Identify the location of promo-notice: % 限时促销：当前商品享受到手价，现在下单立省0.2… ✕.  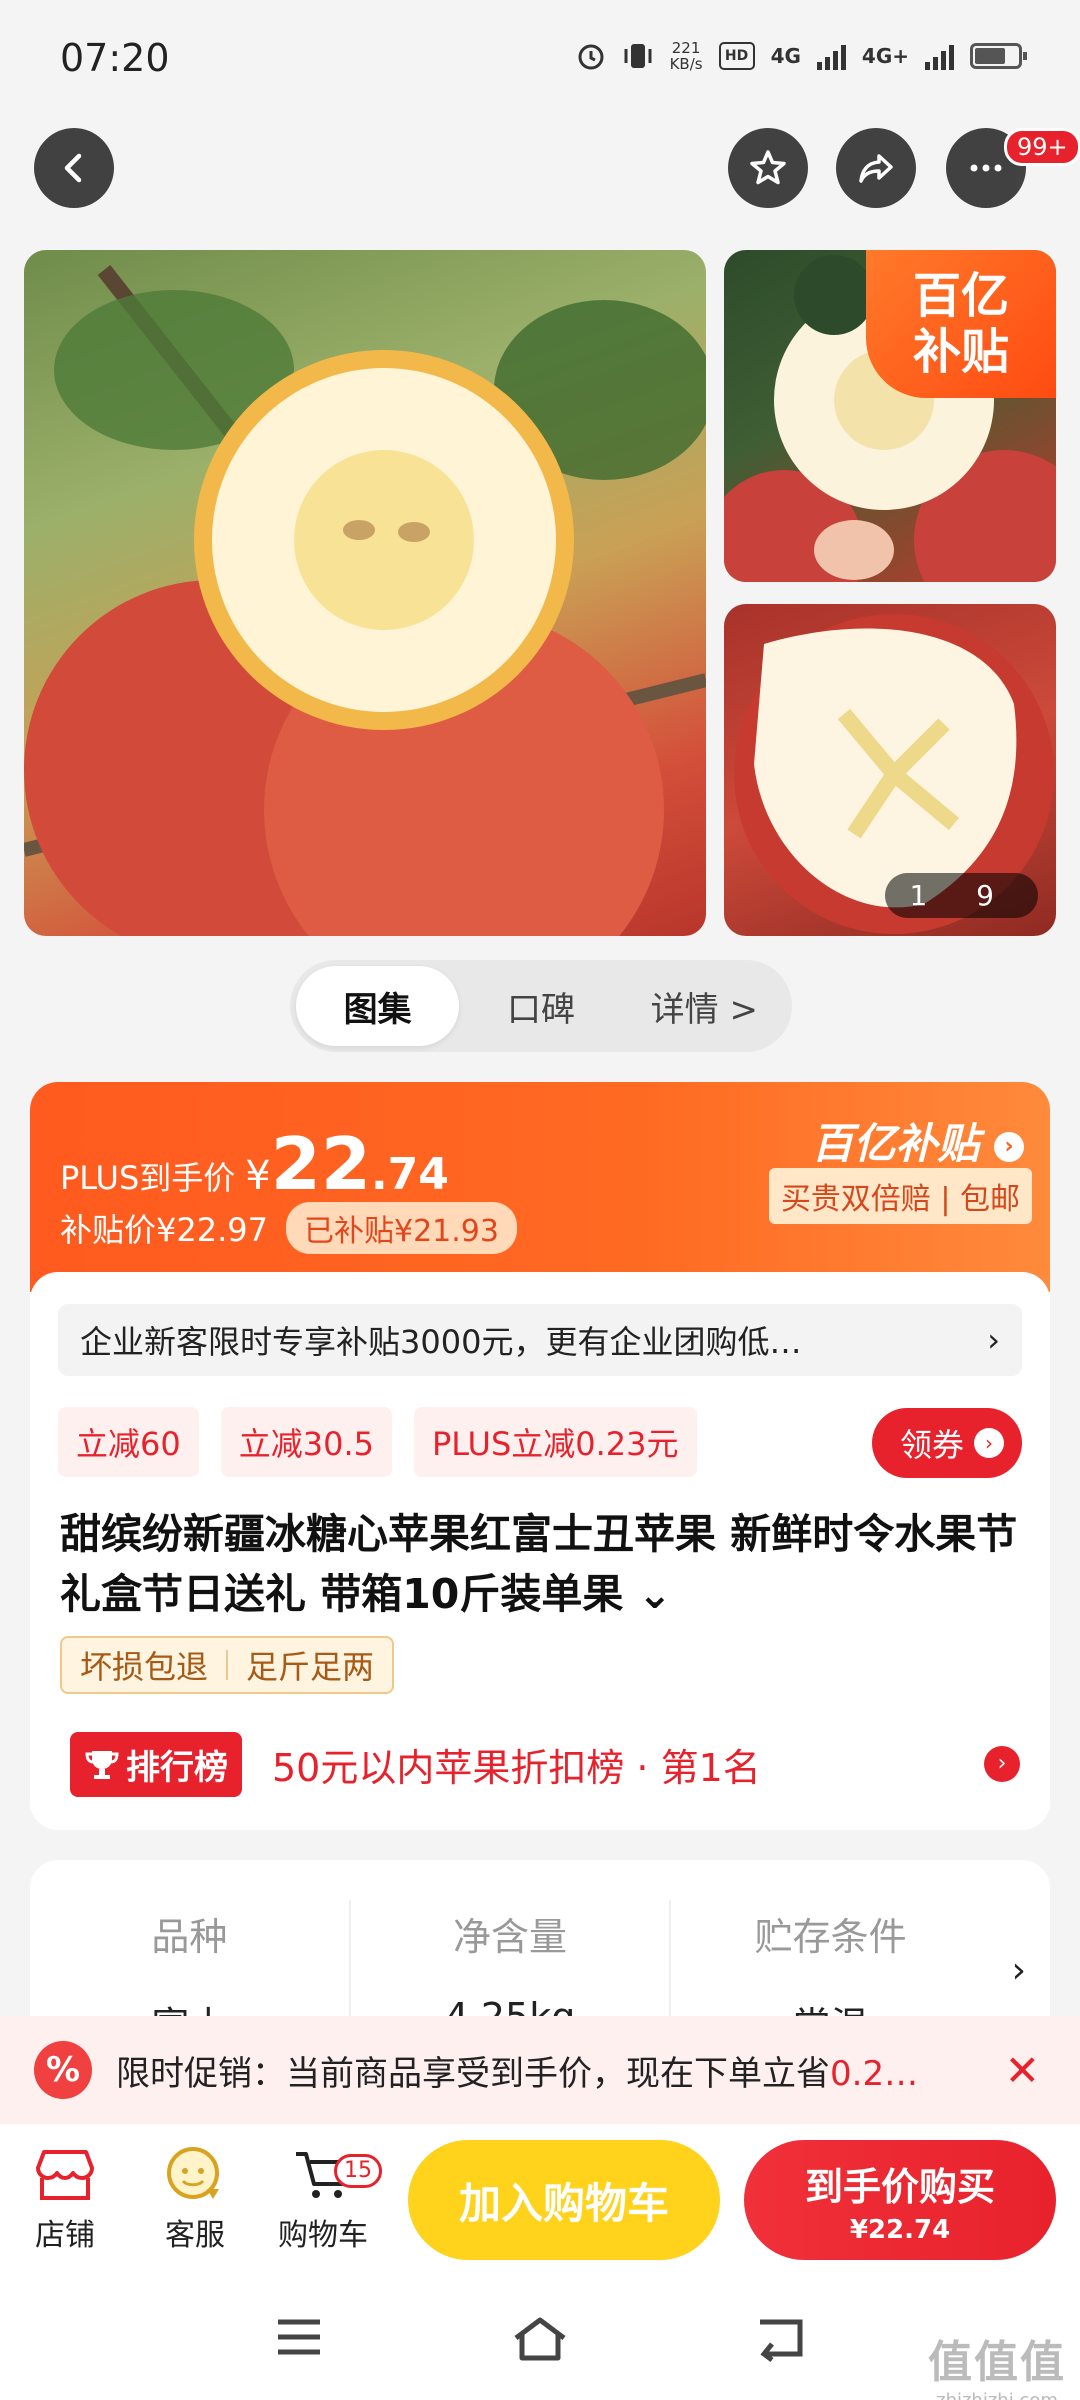
(540, 2070).